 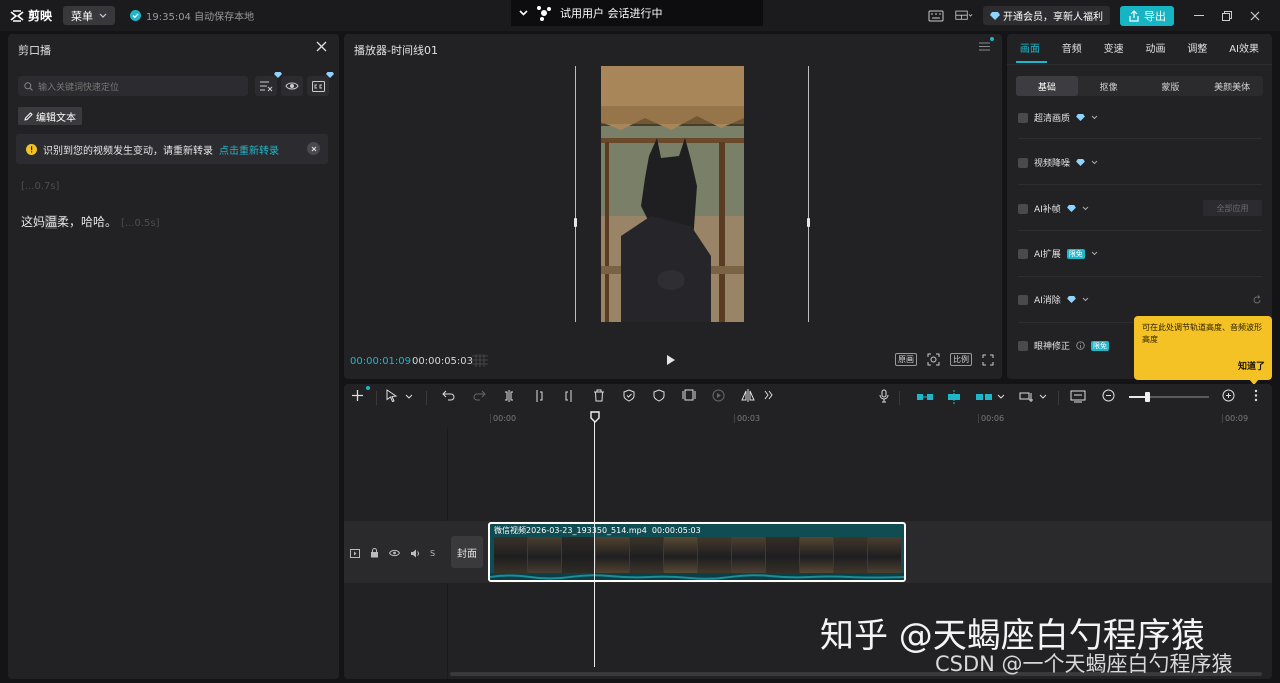 What do you see at coordinates (509, 396) in the screenshot?
I see `split-icon` at bounding box center [509, 396].